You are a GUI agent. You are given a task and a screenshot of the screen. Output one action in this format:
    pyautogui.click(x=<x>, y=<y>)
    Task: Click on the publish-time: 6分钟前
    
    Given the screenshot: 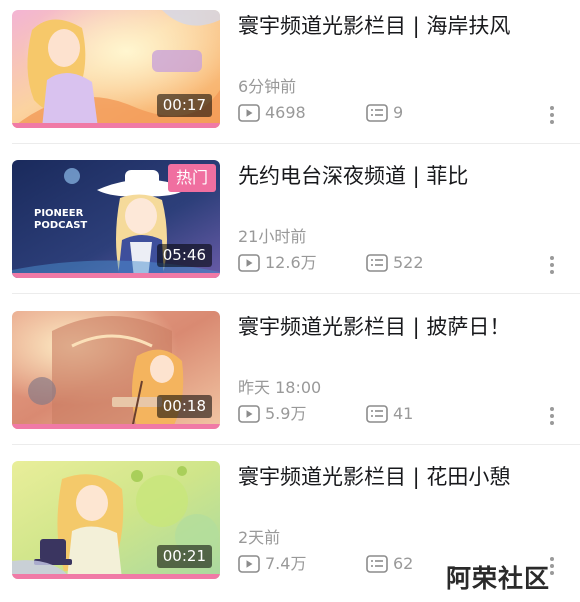 What is the action you would take?
    pyautogui.click(x=267, y=86)
    